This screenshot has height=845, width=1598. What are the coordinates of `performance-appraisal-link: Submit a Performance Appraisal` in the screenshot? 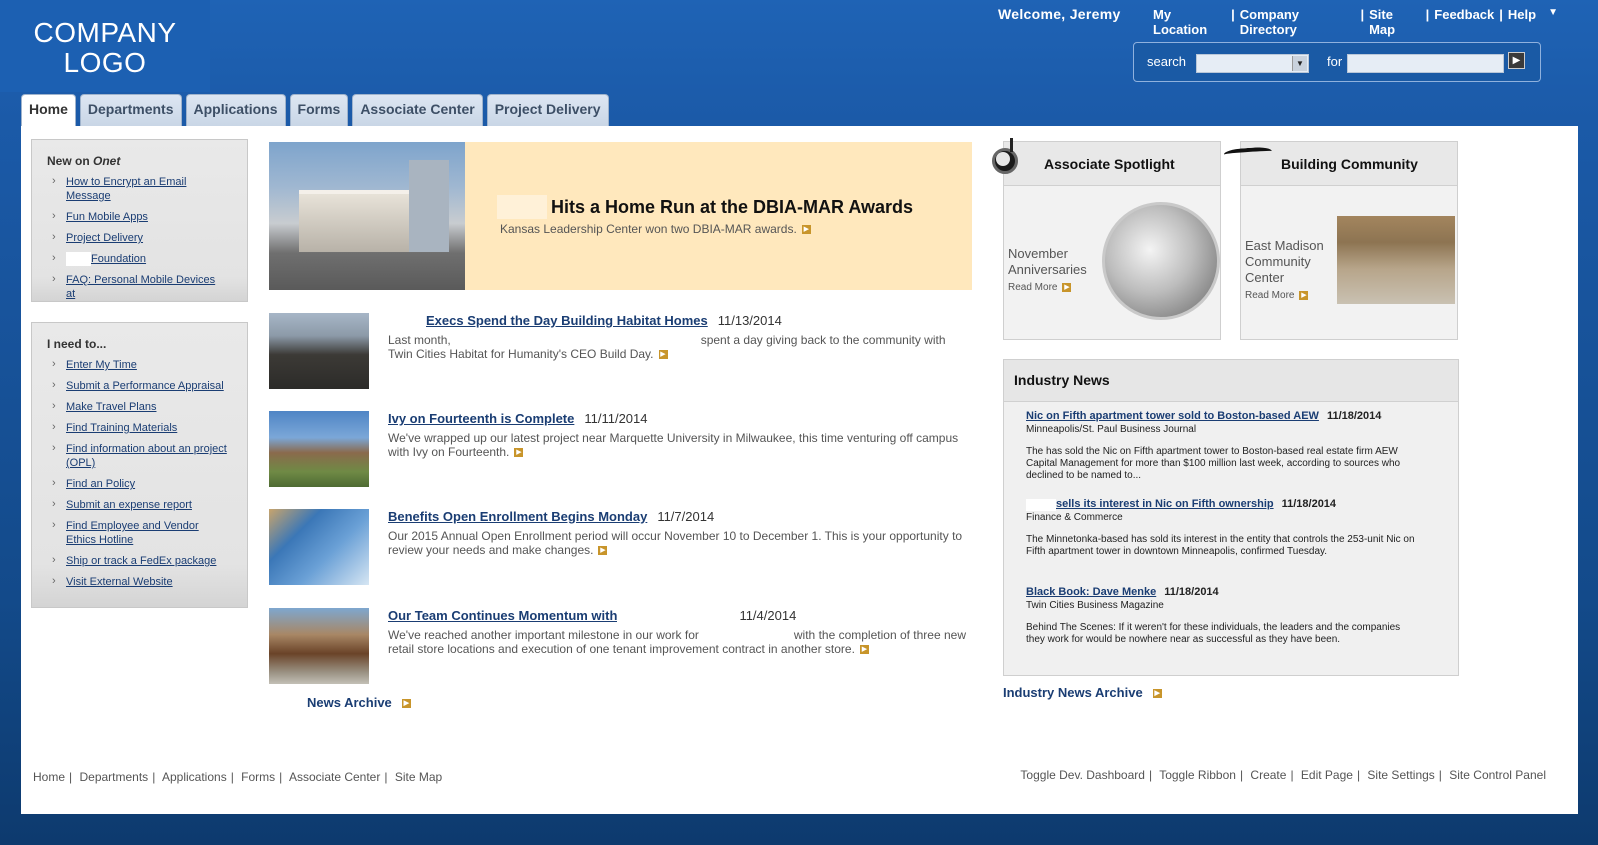 It's located at (145, 386).